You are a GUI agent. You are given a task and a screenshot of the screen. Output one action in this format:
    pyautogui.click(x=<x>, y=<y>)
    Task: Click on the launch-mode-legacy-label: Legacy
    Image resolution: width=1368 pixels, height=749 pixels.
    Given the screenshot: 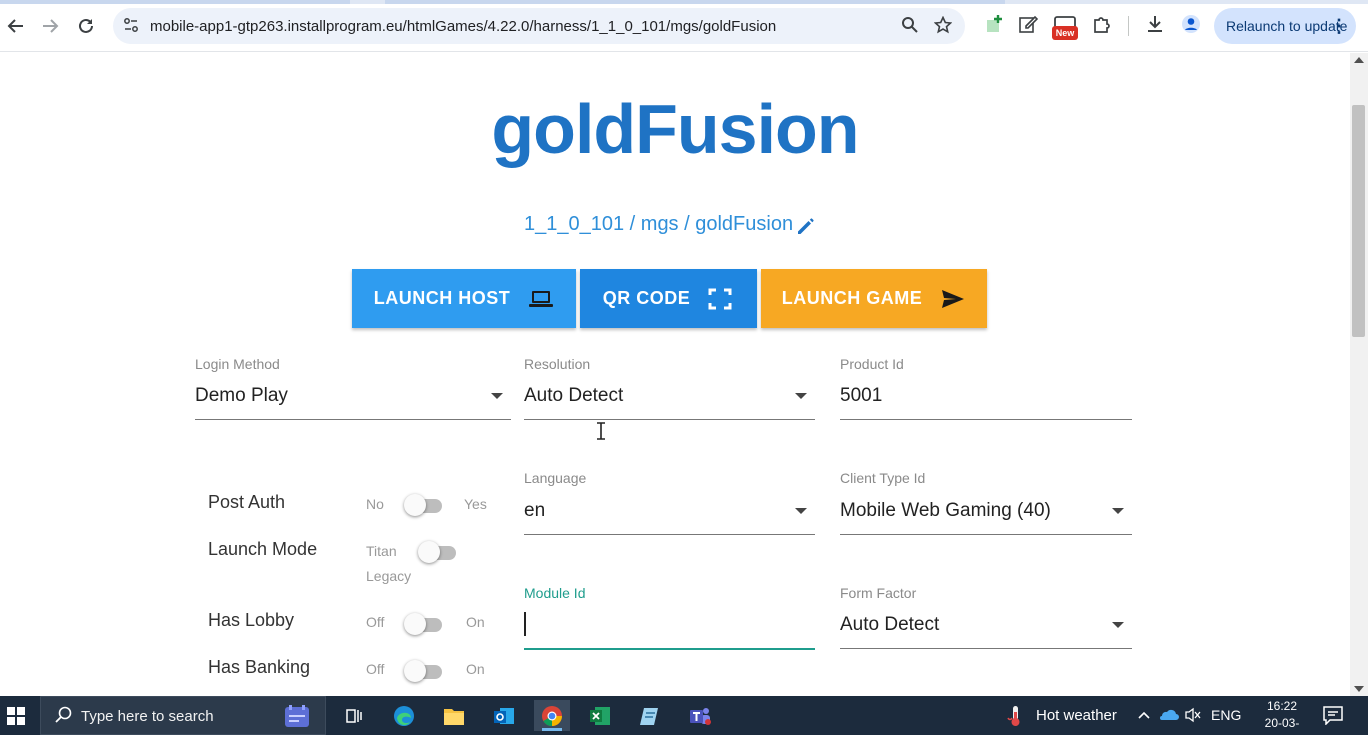 What is the action you would take?
    pyautogui.click(x=389, y=576)
    